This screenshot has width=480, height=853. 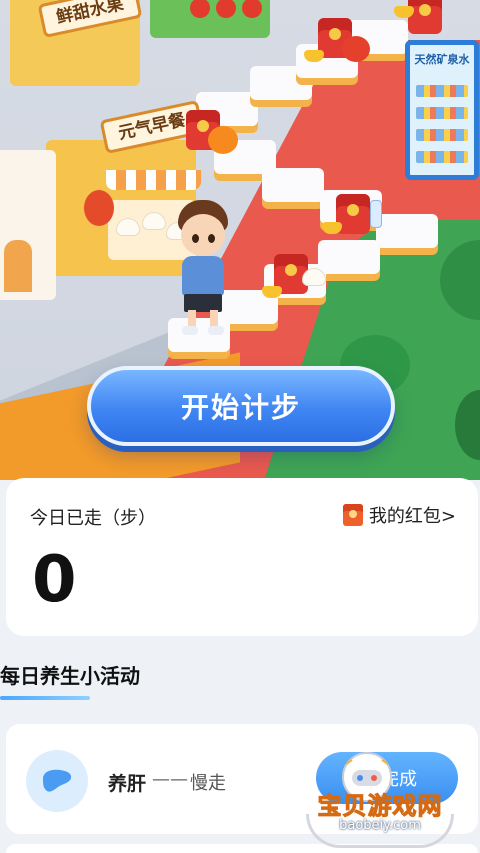 What do you see at coordinates (241, 406) in the screenshot?
I see `start-counting-button: 开始计步` at bounding box center [241, 406].